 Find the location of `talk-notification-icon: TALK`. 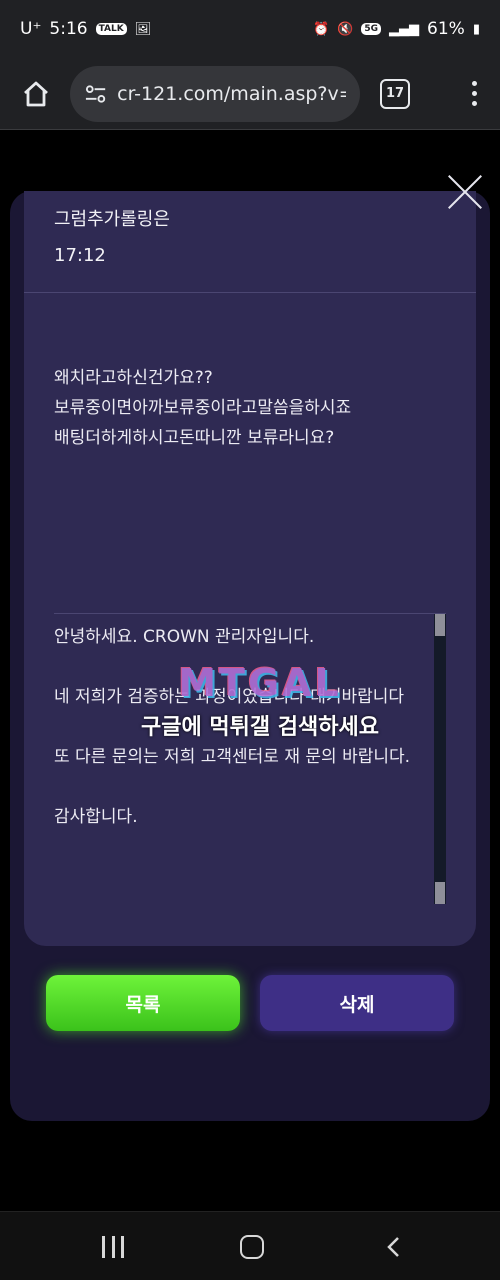

talk-notification-icon: TALK is located at coordinates (111, 29).